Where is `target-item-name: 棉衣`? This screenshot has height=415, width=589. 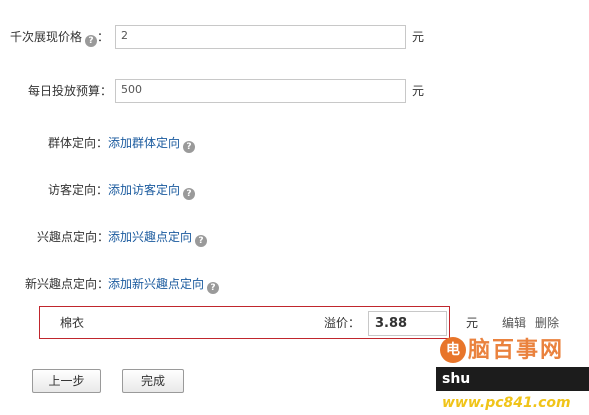
target-item-name: 棉衣 is located at coordinates (72, 323).